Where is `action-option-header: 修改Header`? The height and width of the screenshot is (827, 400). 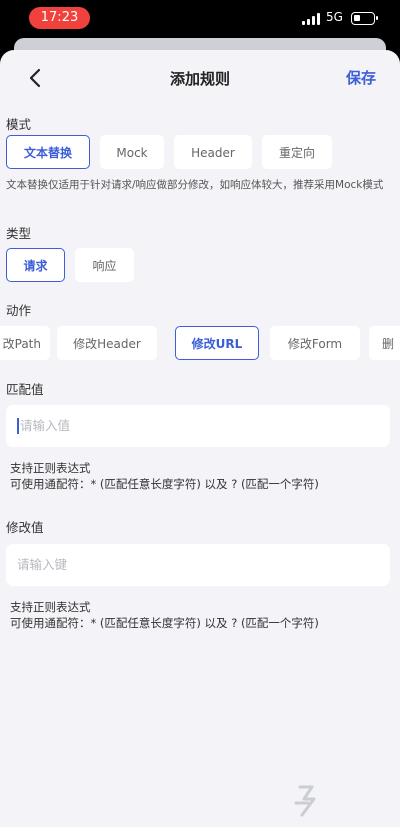
action-option-header: 修改Header is located at coordinates (107, 343).